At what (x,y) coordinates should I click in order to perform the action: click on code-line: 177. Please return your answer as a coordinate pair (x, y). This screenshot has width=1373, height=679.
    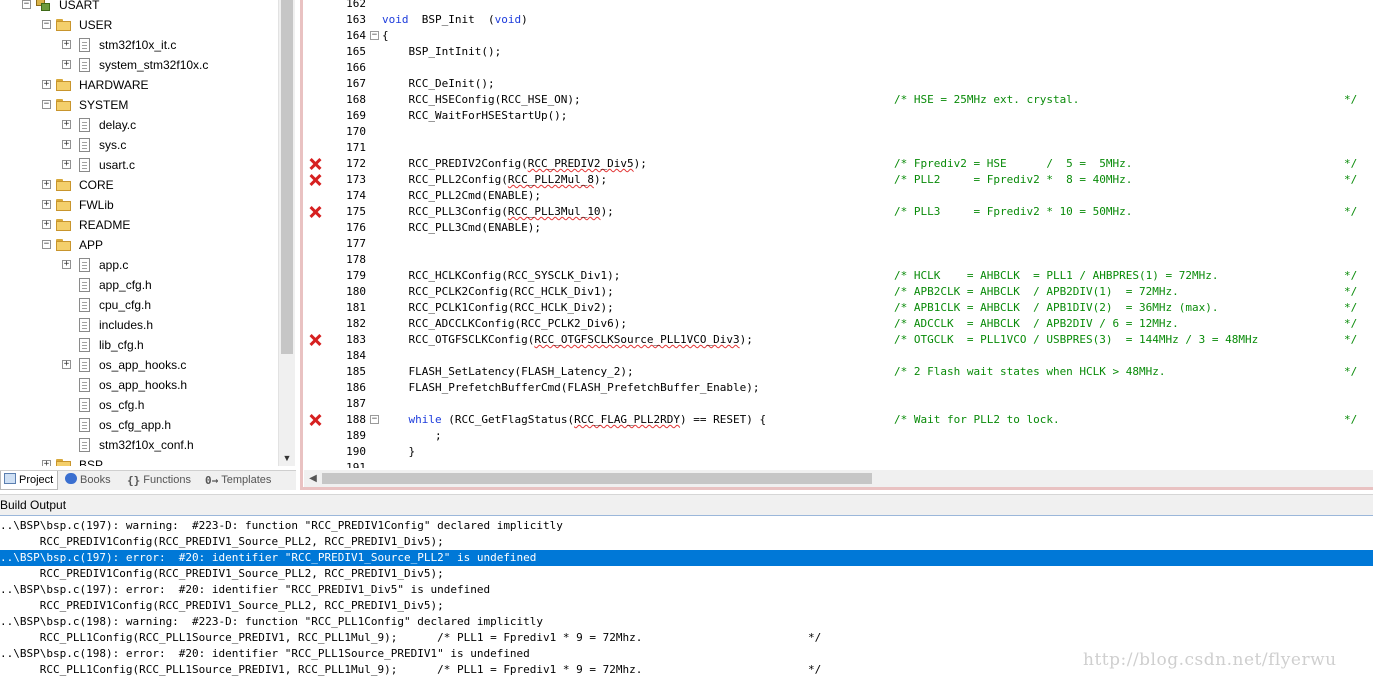
    Looking at the image, I should click on (838, 244).